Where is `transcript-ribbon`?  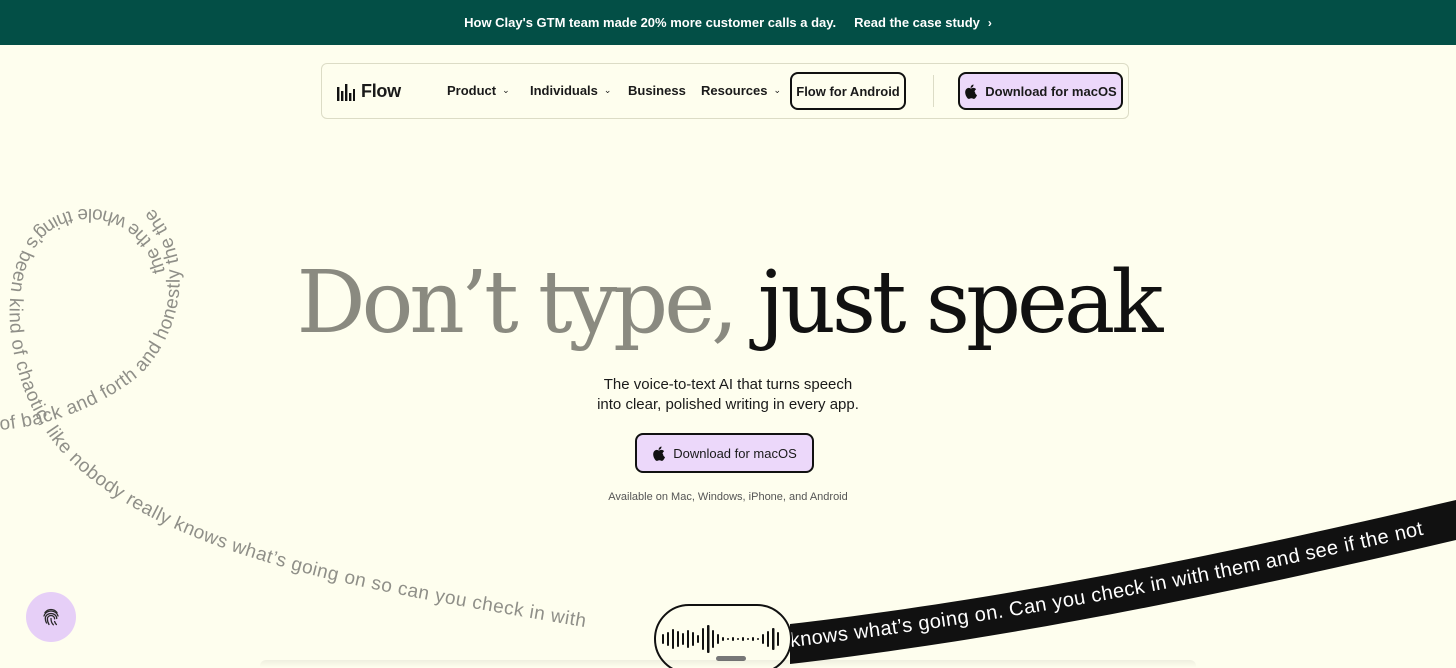
transcript-ribbon is located at coordinates (1123, 582).